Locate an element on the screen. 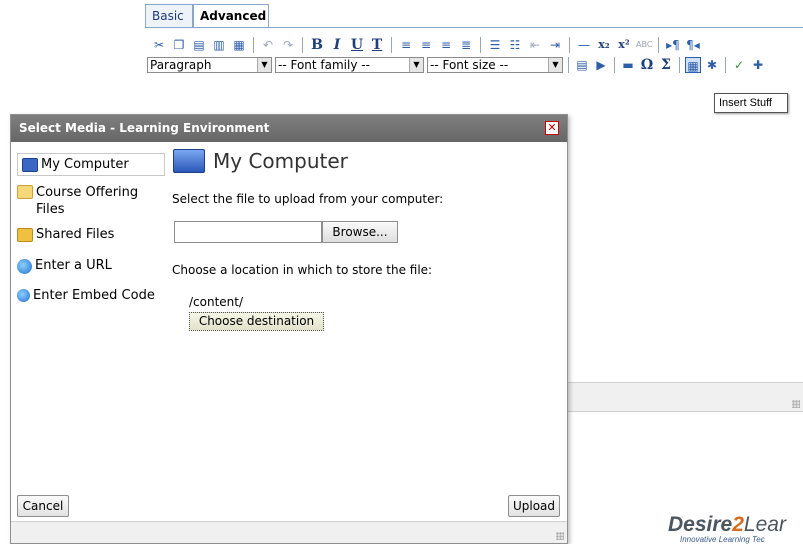 Image resolution: width=803 pixels, height=544 pixels. copy-icon: ❐ is located at coordinates (179, 45).